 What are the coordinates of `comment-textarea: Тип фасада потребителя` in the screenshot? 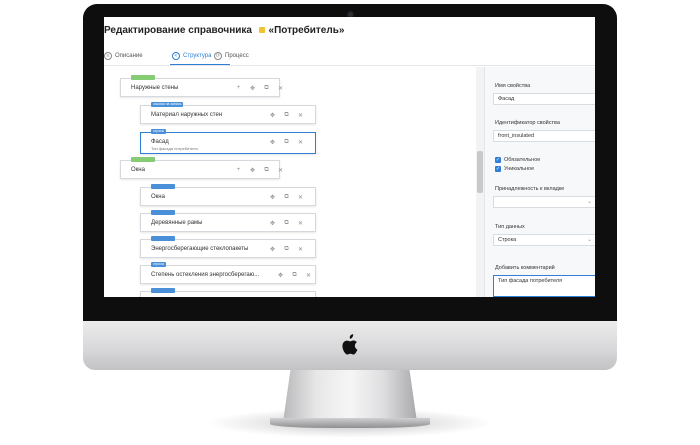 It's located at (544, 286).